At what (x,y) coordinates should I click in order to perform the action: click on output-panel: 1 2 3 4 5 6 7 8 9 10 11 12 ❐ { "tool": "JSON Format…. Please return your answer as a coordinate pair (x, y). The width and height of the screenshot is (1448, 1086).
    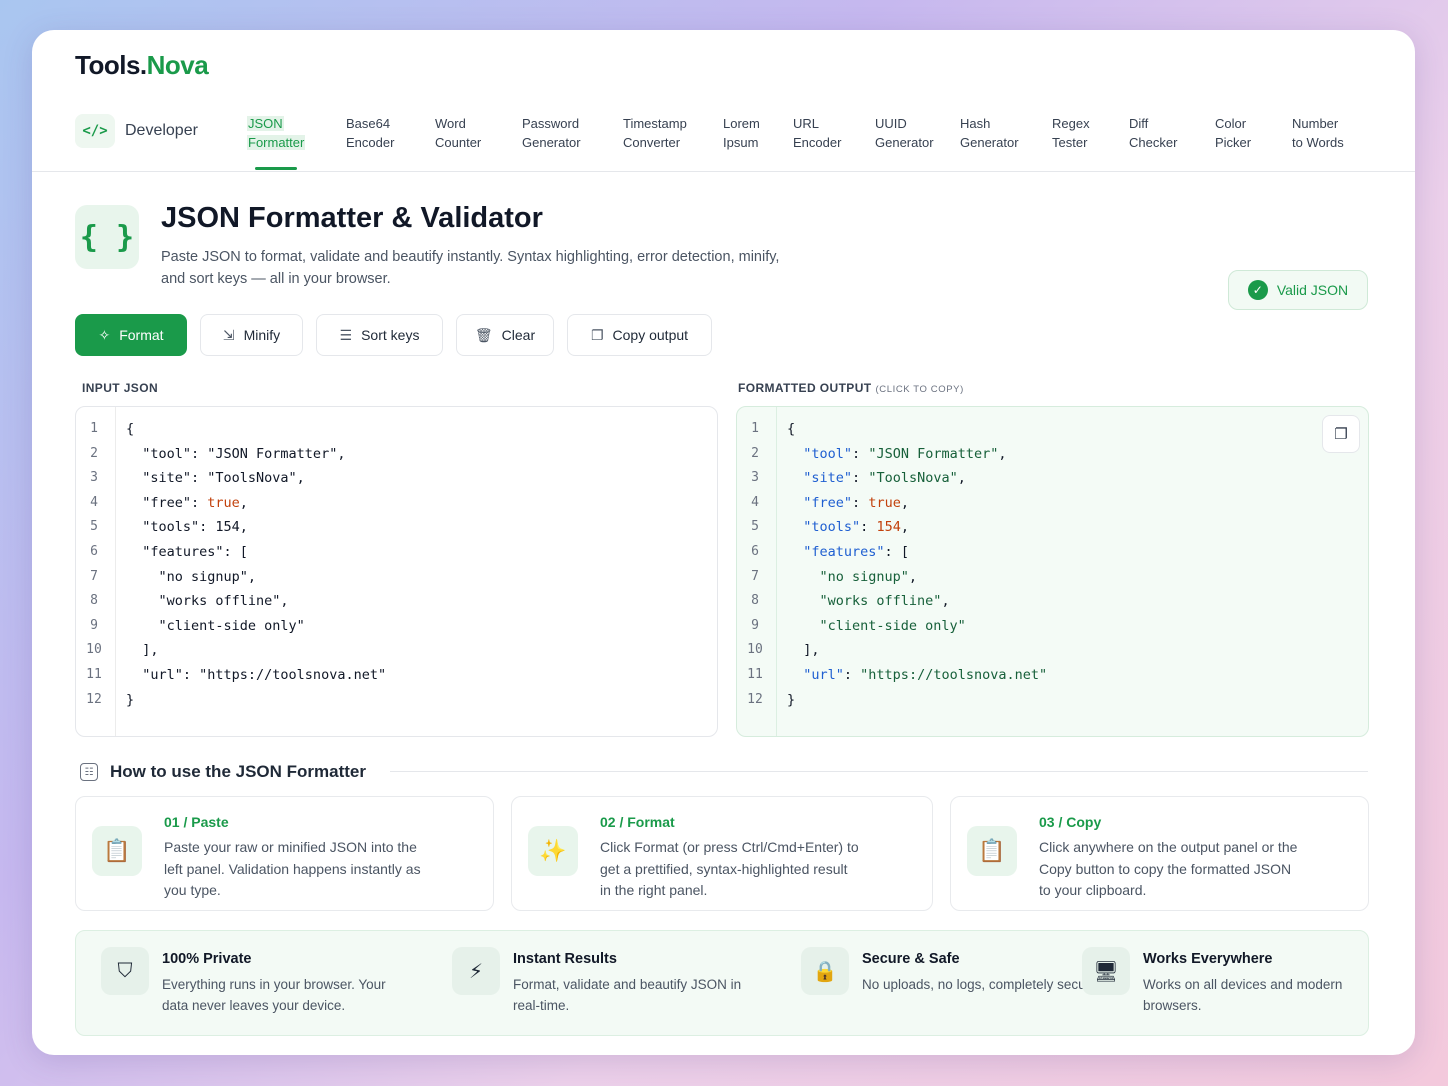
    Looking at the image, I should click on (1052, 571).